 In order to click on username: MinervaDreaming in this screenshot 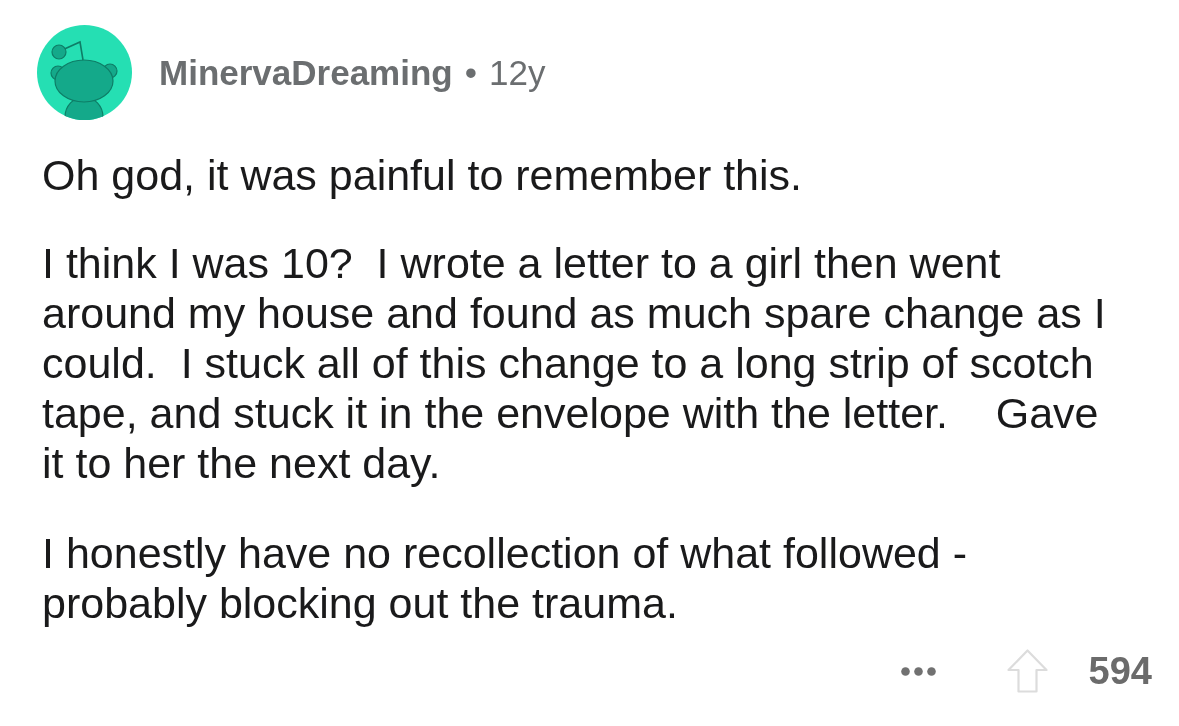, I will do `click(306, 72)`.